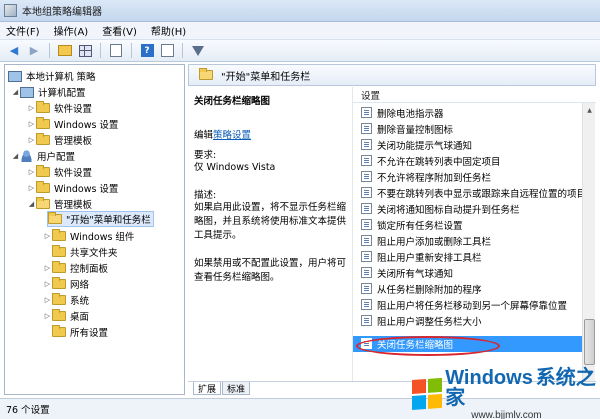  I want to click on setting-row: 不允许在跳转列表中固定项目, so click(469, 161).